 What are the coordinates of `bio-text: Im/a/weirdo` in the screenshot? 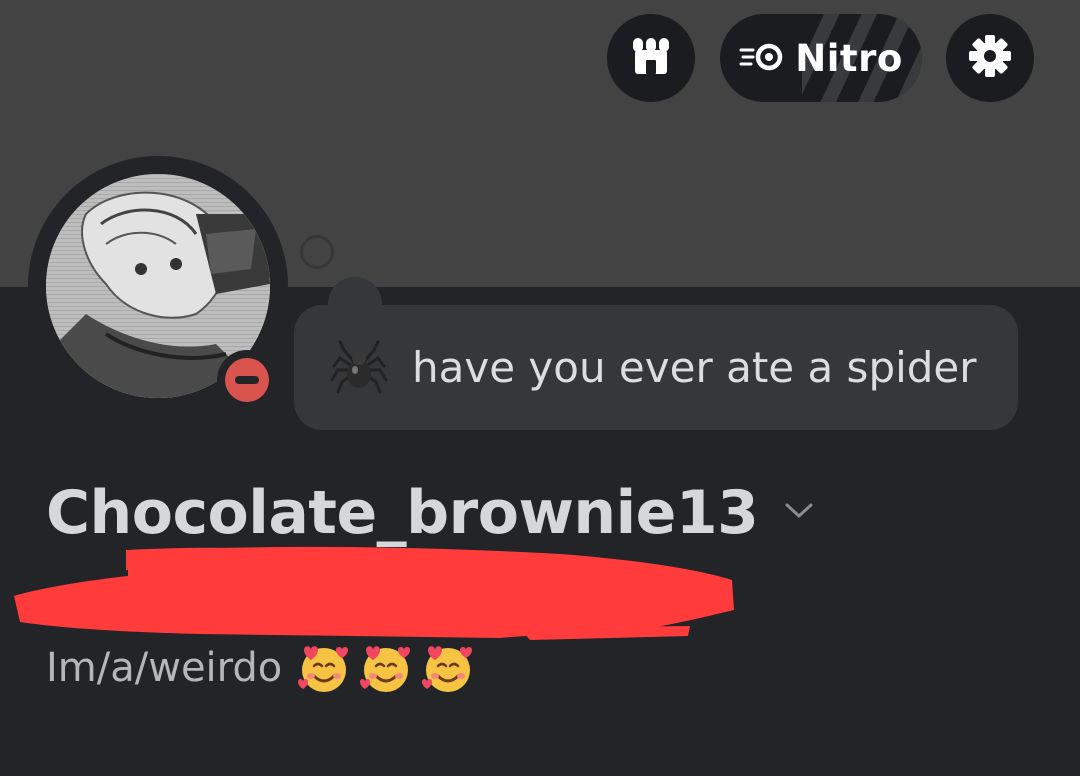 It's located at (164, 668).